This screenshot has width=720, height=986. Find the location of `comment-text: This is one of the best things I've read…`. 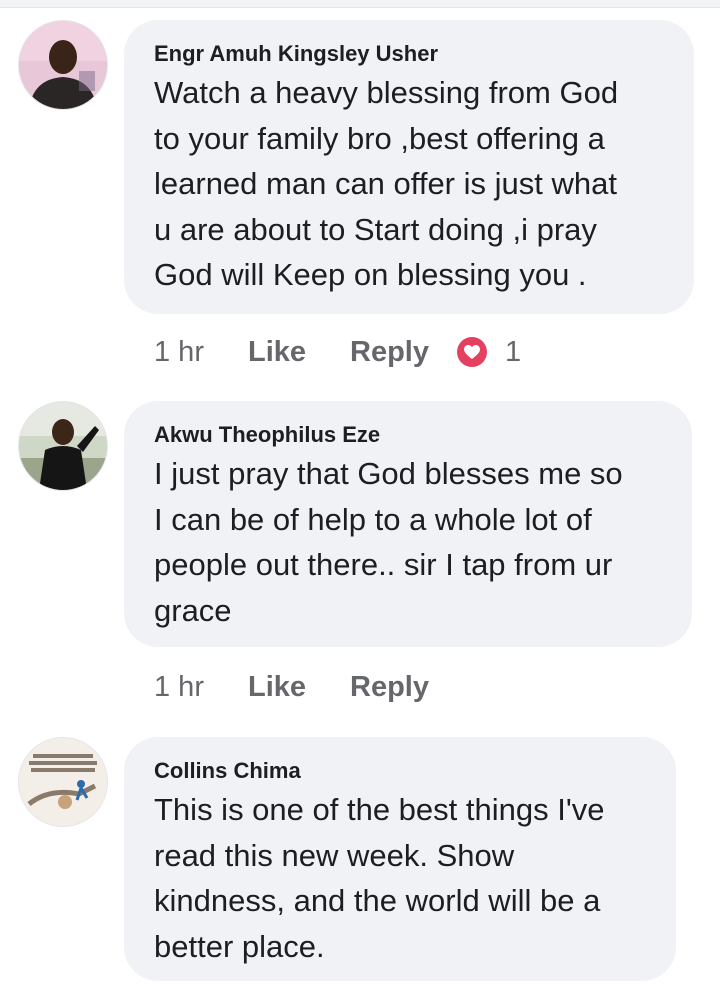

comment-text: This is one of the best things I've read… is located at coordinates (379, 878).